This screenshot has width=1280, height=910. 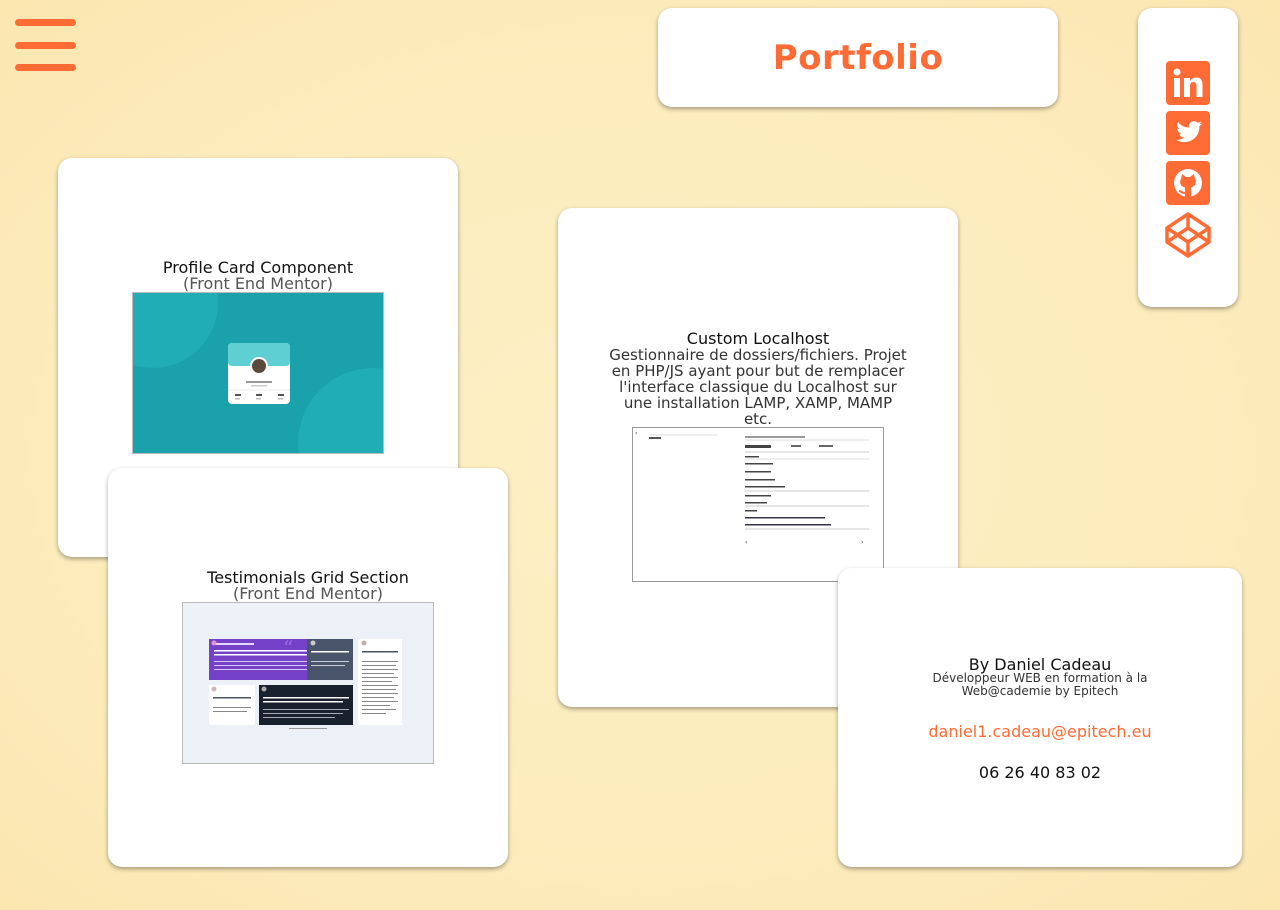 What do you see at coordinates (1188, 234) in the screenshot?
I see `codepen-icon` at bounding box center [1188, 234].